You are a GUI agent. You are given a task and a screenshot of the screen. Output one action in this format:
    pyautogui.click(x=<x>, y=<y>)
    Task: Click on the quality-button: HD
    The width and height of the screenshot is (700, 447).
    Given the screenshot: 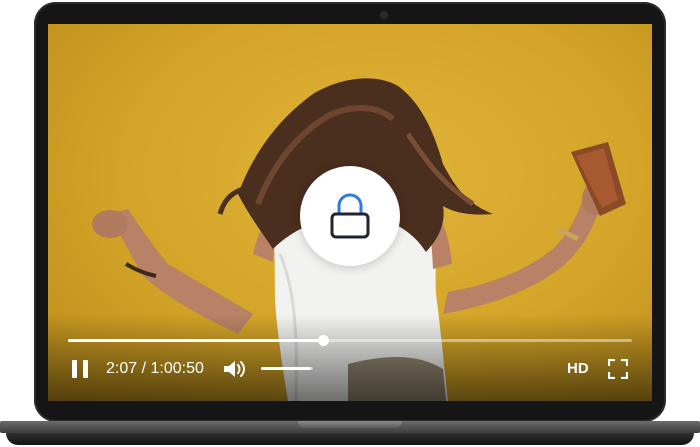 What is the action you would take?
    pyautogui.click(x=578, y=369)
    